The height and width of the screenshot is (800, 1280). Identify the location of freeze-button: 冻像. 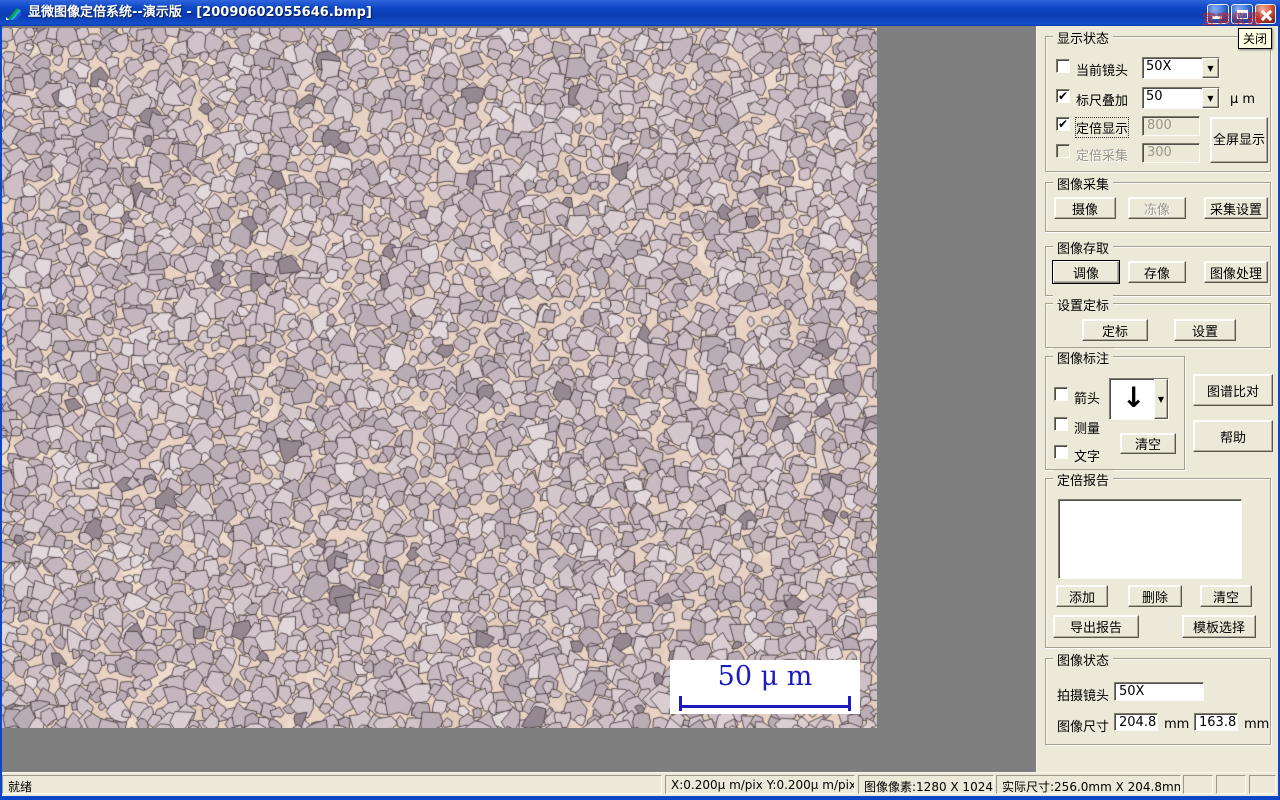
(1157, 208).